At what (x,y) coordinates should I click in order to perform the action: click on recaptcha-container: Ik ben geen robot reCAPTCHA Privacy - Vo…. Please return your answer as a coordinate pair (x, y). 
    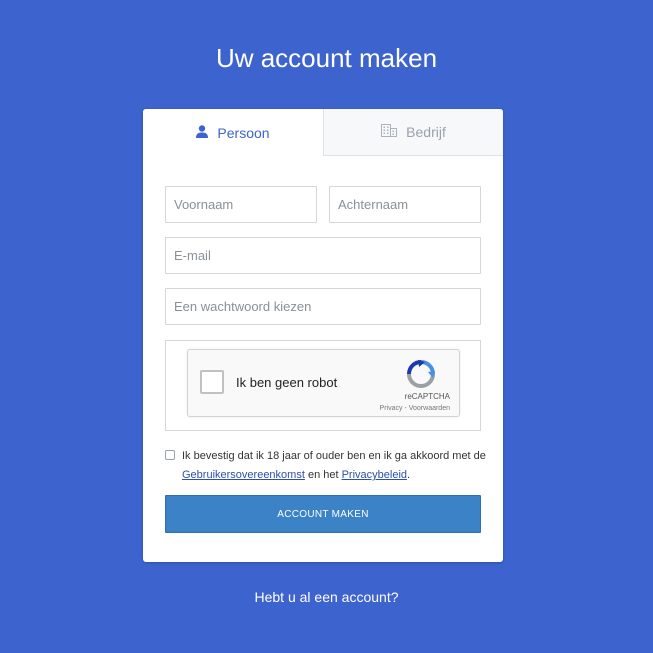
    Looking at the image, I should click on (323, 385).